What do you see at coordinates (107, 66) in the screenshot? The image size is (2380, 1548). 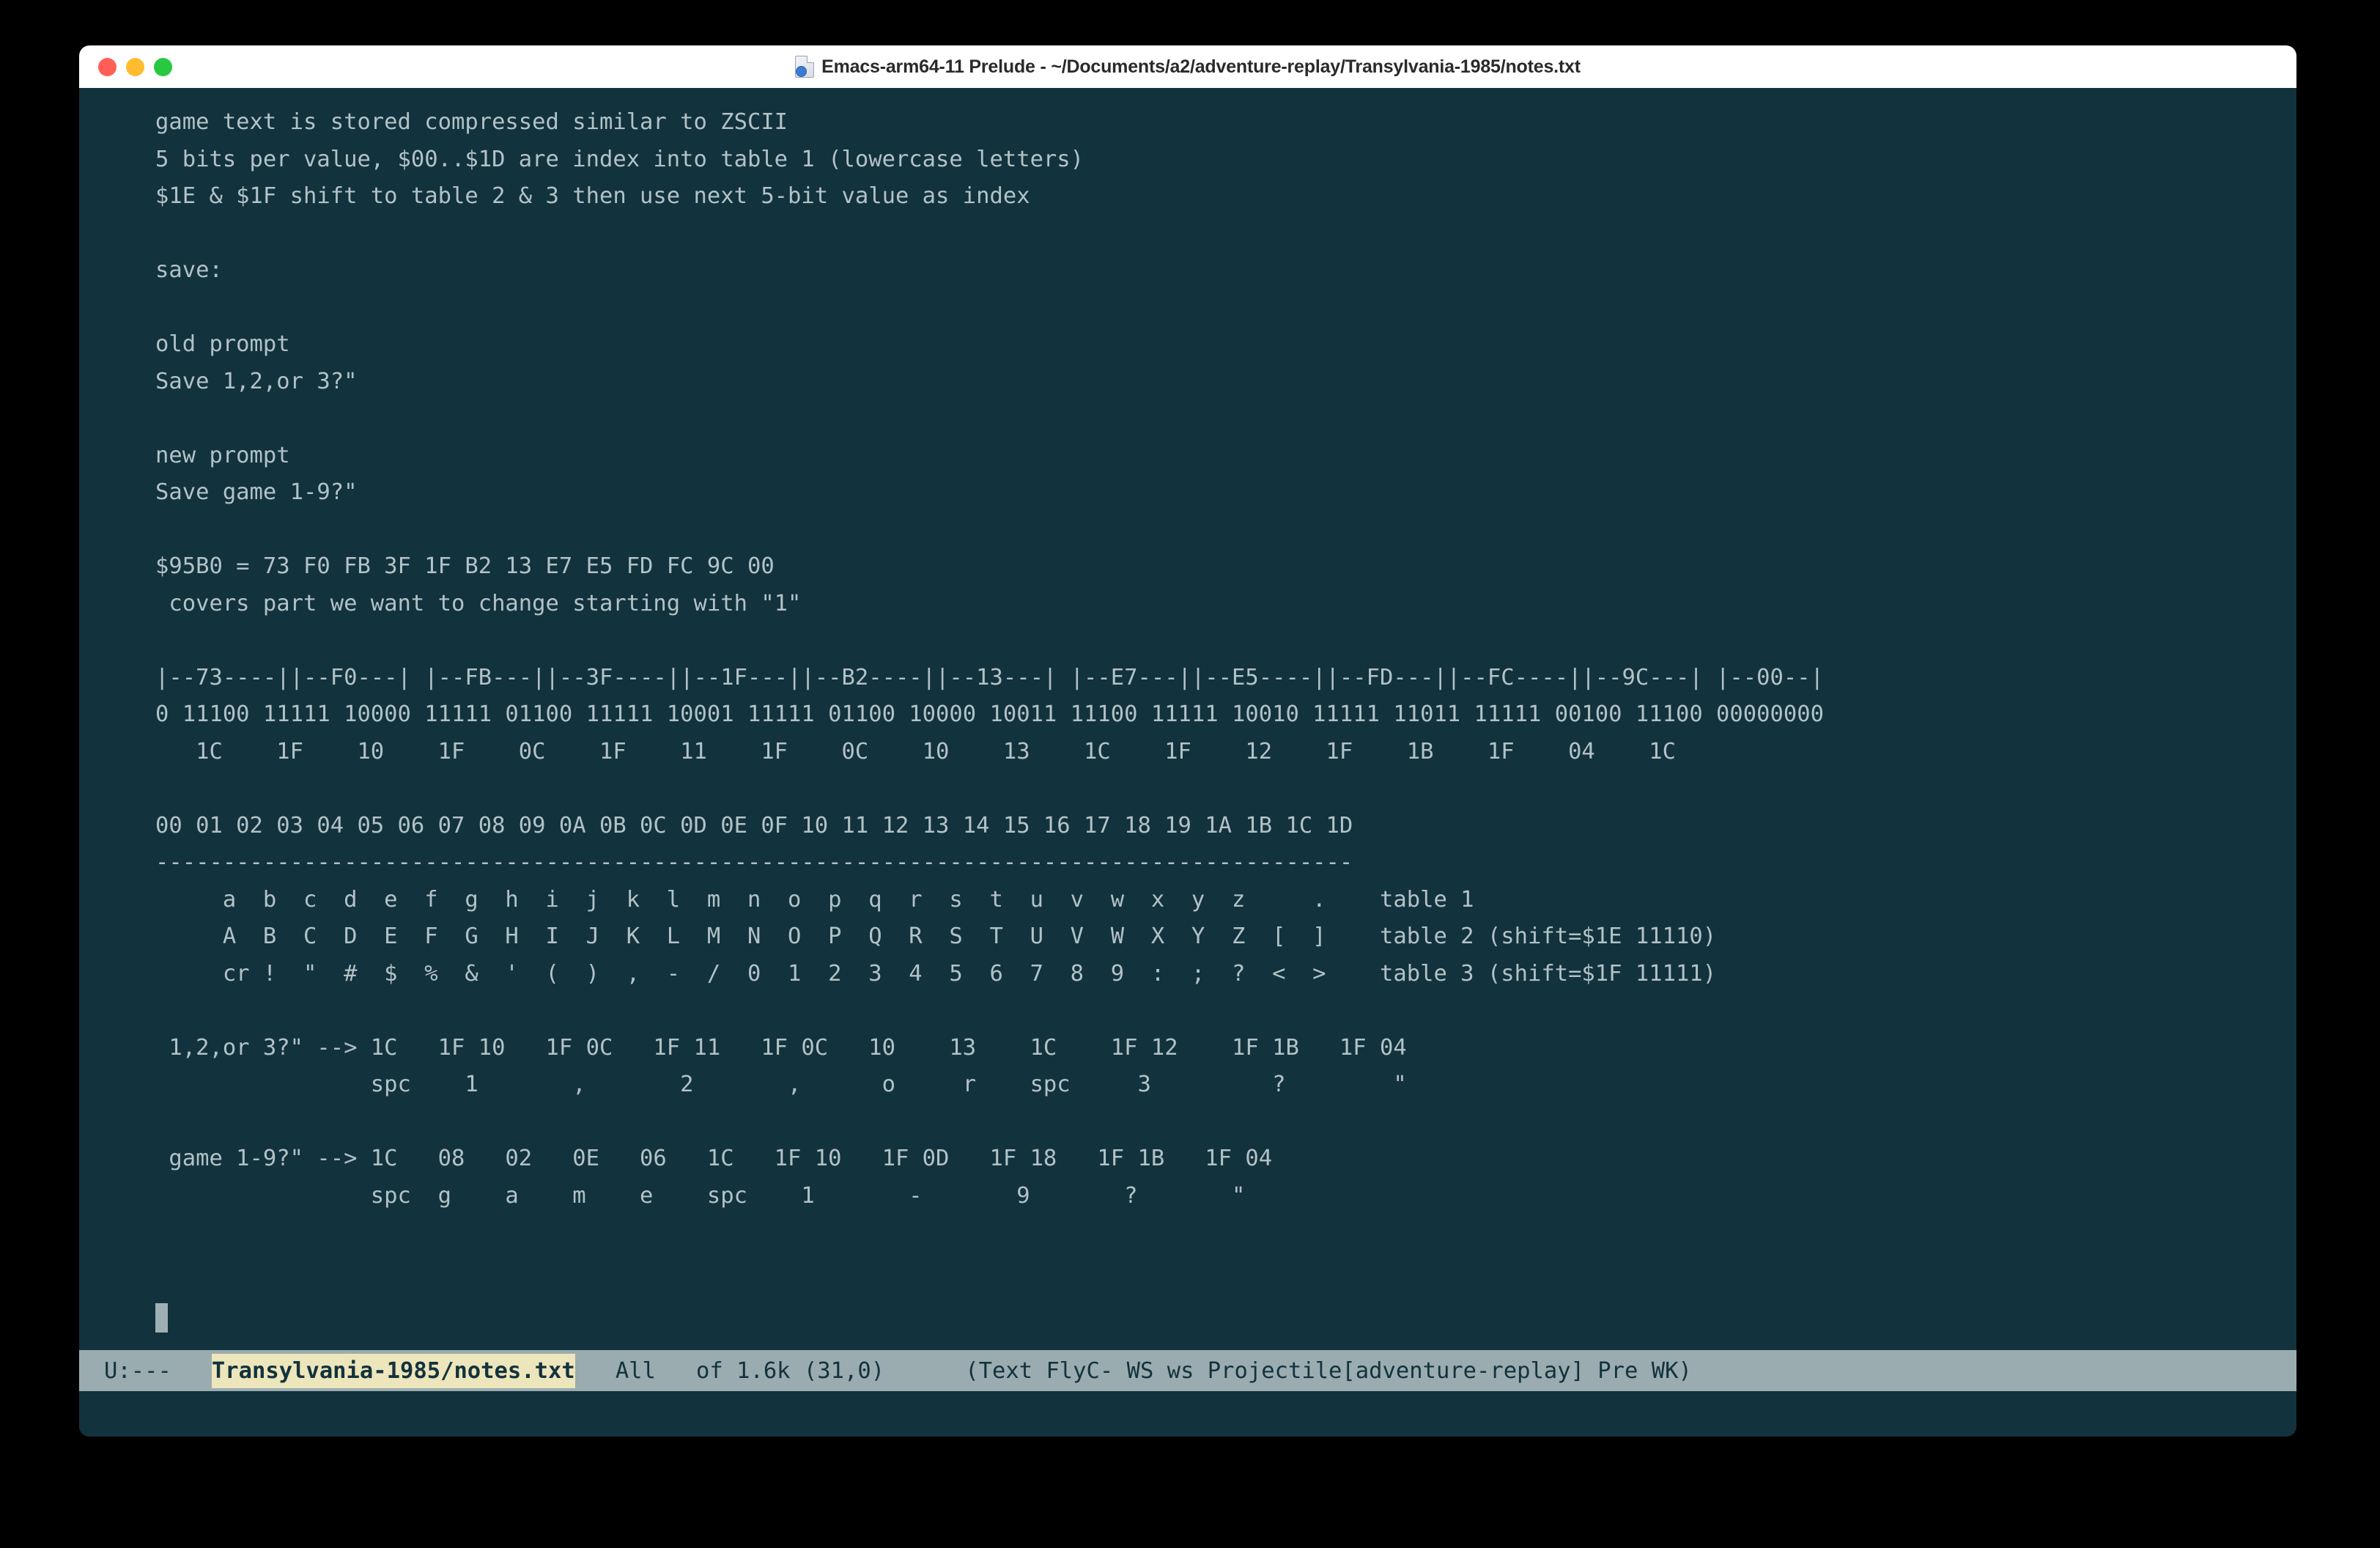 I see `close-button` at bounding box center [107, 66].